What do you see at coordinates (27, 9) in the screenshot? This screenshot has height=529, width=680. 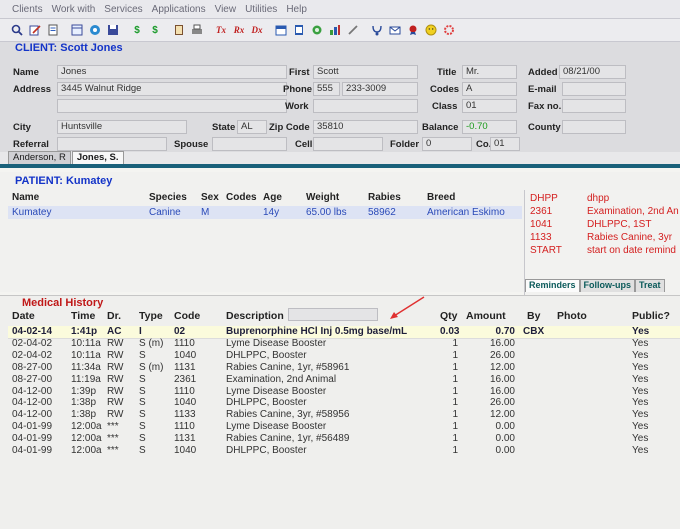 I see `menu-clients: Clients` at bounding box center [27, 9].